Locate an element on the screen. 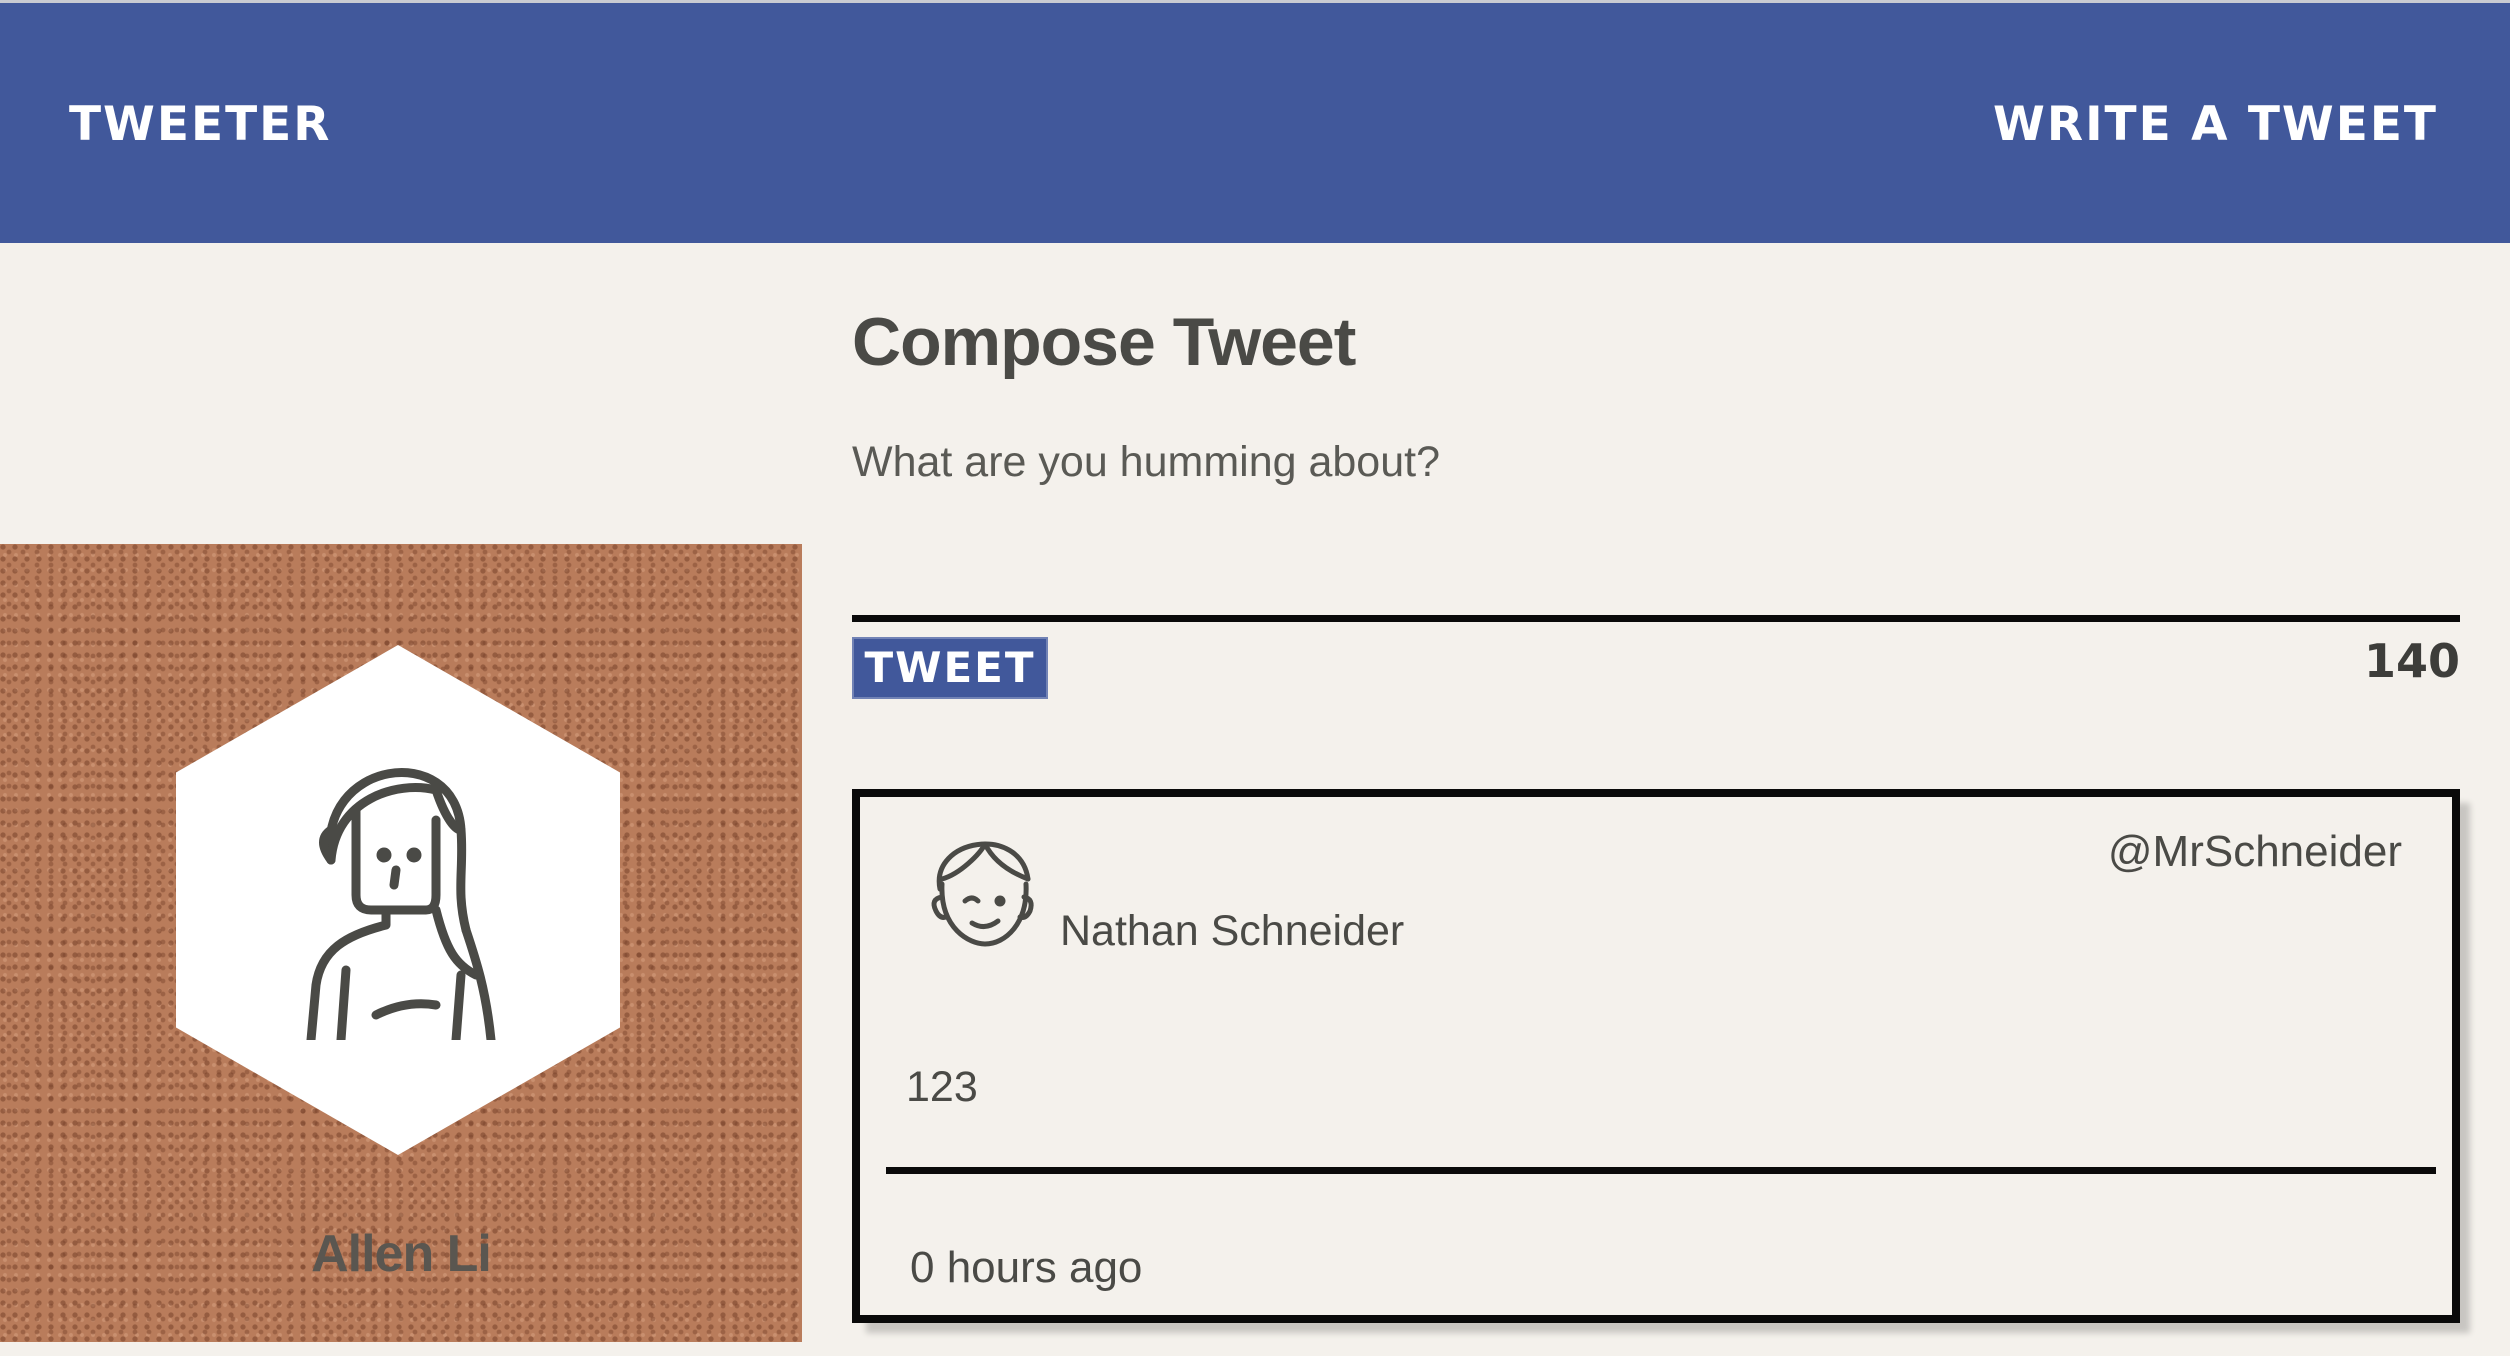 This screenshot has height=1356, width=2510. female-avatar-icon is located at coordinates (401, 904).